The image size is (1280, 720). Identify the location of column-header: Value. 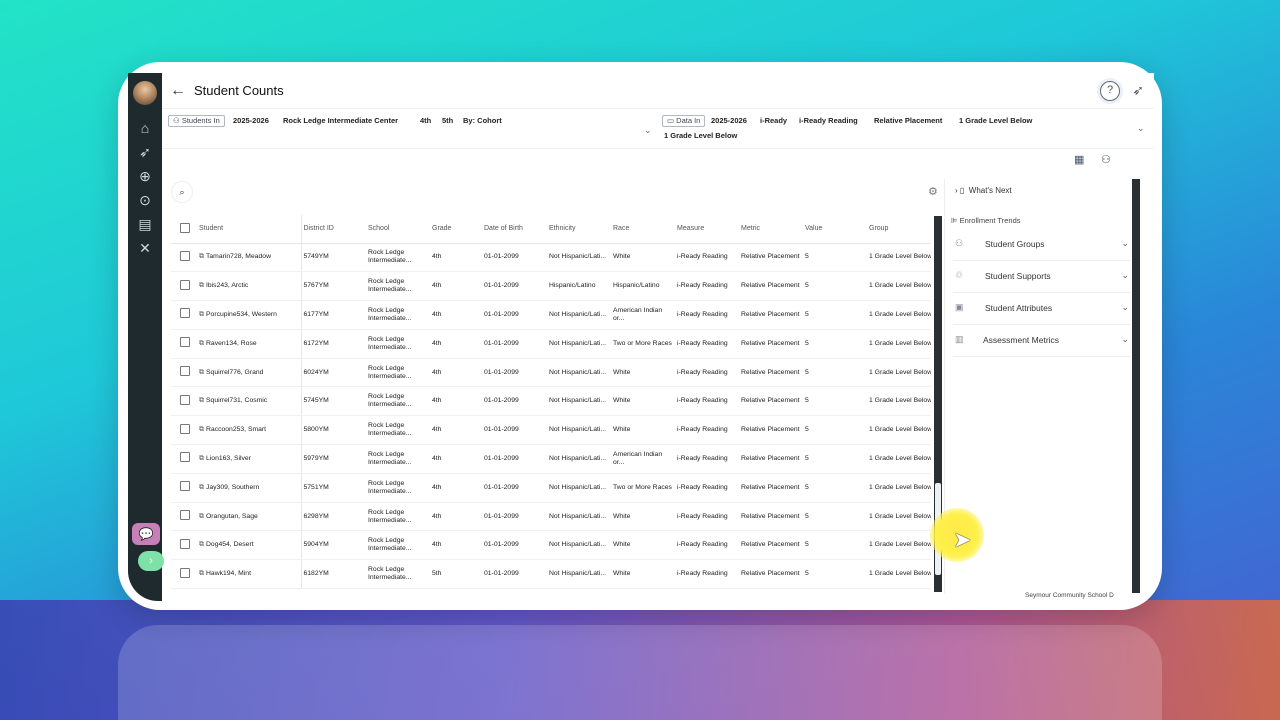
(835, 229).